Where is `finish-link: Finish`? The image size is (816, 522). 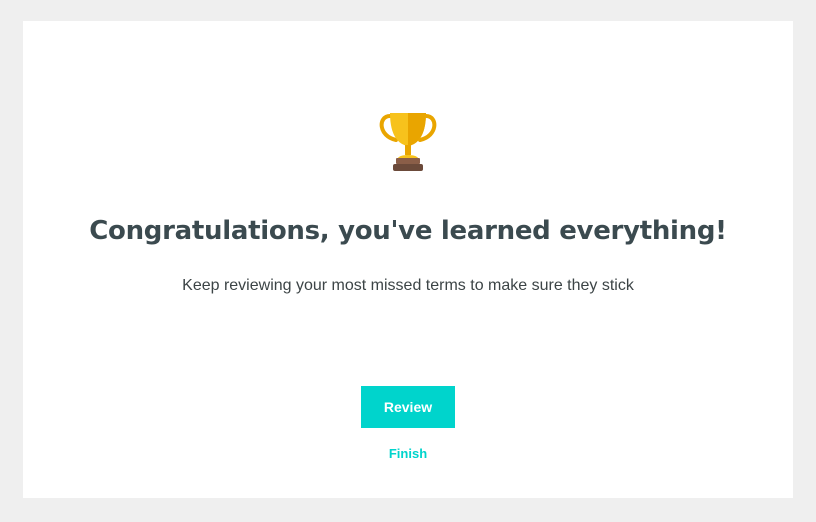 finish-link: Finish is located at coordinates (408, 454).